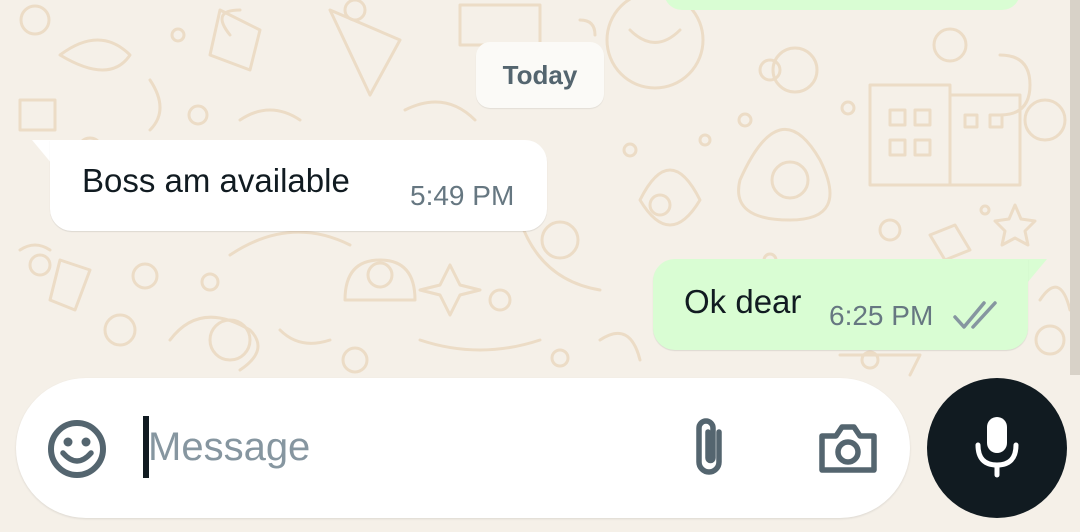 The height and width of the screenshot is (532, 1080). I want to click on date-separator-label: Today, so click(540, 74).